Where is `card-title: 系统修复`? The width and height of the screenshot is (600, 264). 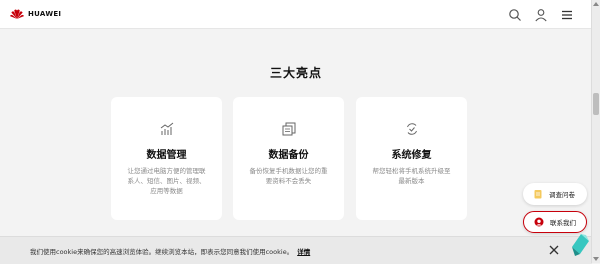 card-title: 系统修复 is located at coordinates (411, 155).